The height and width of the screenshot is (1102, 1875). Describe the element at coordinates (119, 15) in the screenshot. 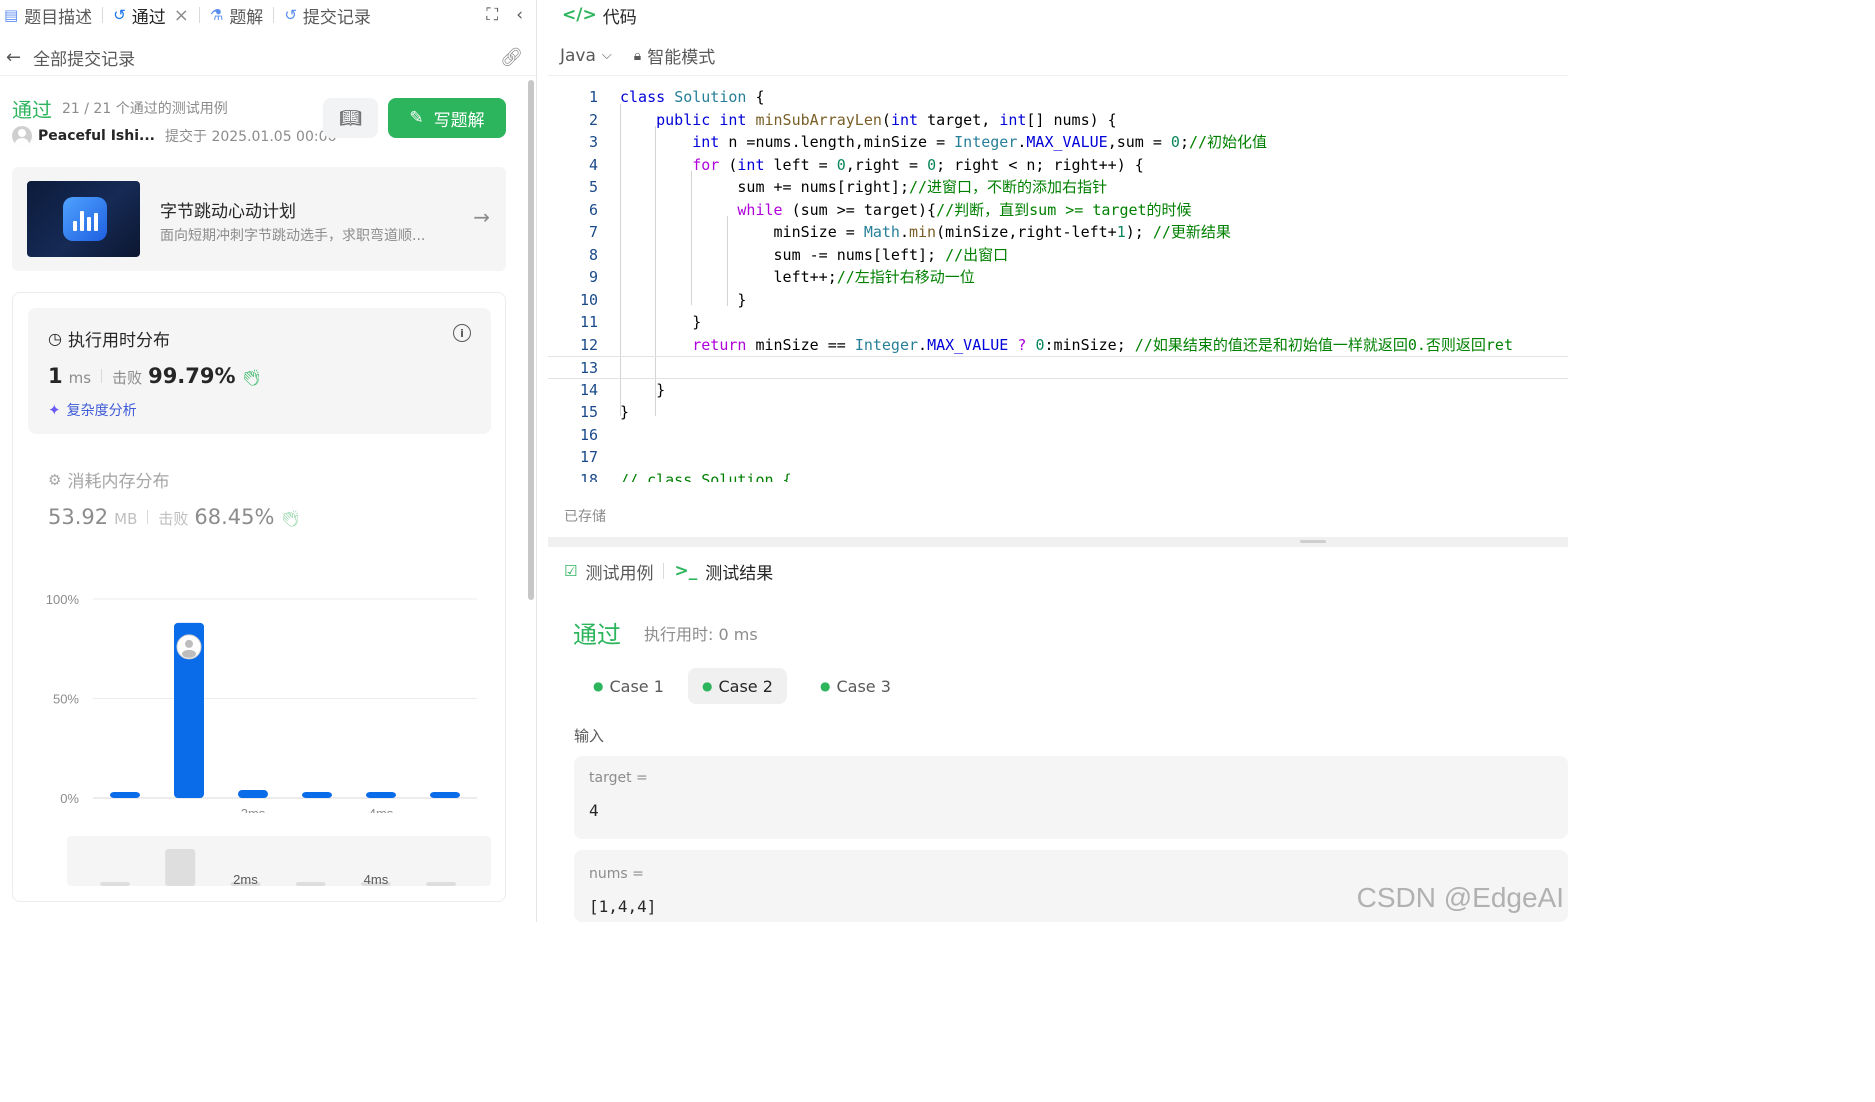

I see `history-icon: ↺` at that location.